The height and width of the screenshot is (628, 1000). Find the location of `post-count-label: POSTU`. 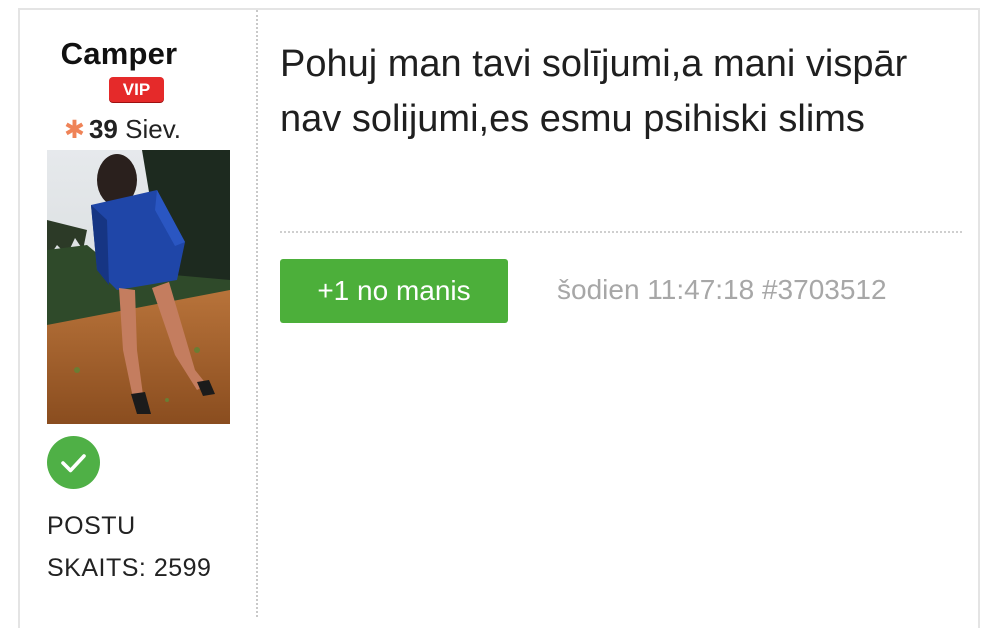

post-count-label: POSTU is located at coordinates (91, 526).